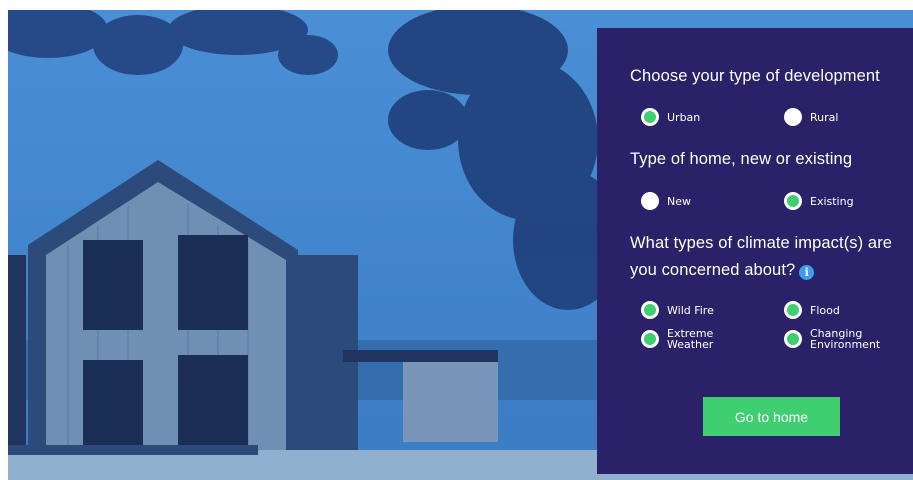  What do you see at coordinates (824, 117) in the screenshot?
I see `rural-label: Rural` at bounding box center [824, 117].